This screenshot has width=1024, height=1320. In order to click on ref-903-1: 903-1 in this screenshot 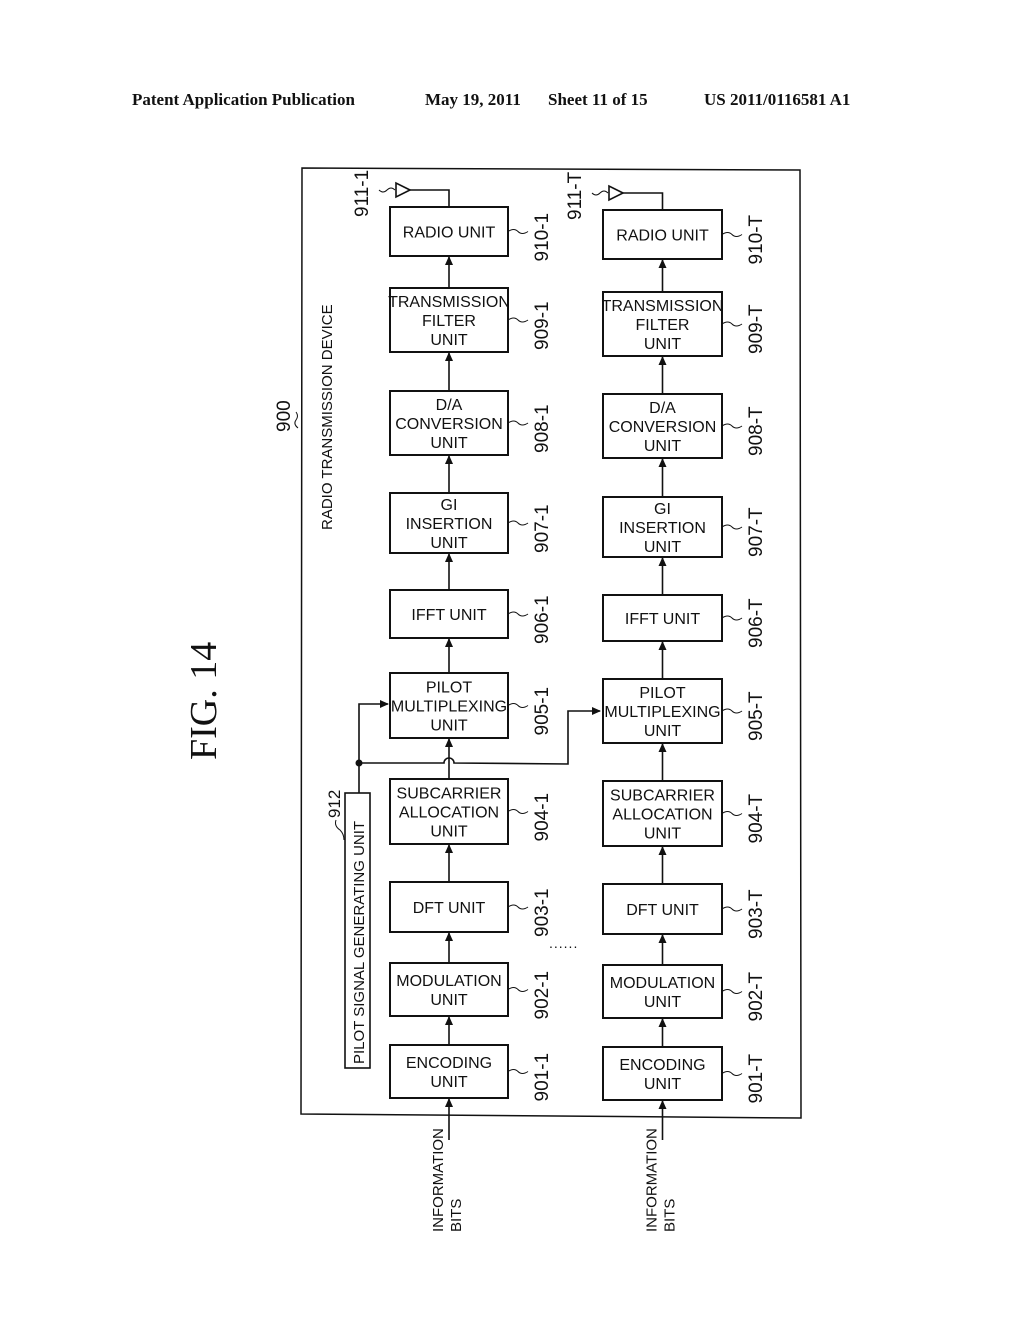, I will do `click(542, 912)`.